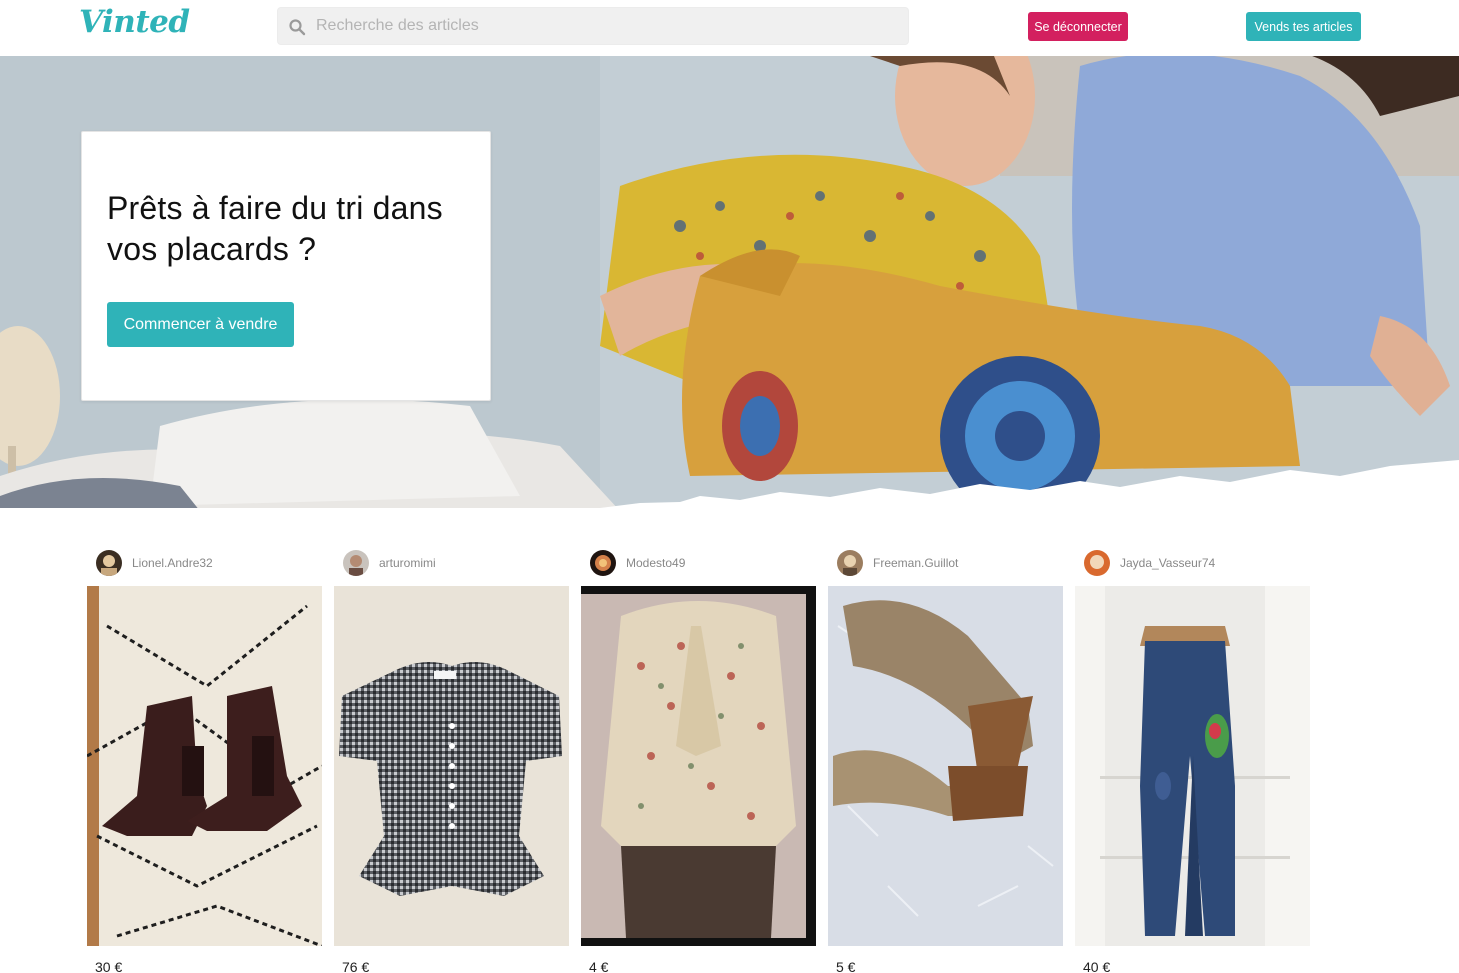 The image size is (1459, 973). I want to click on seller-name: Jayda_Vasseur74, so click(1168, 563).